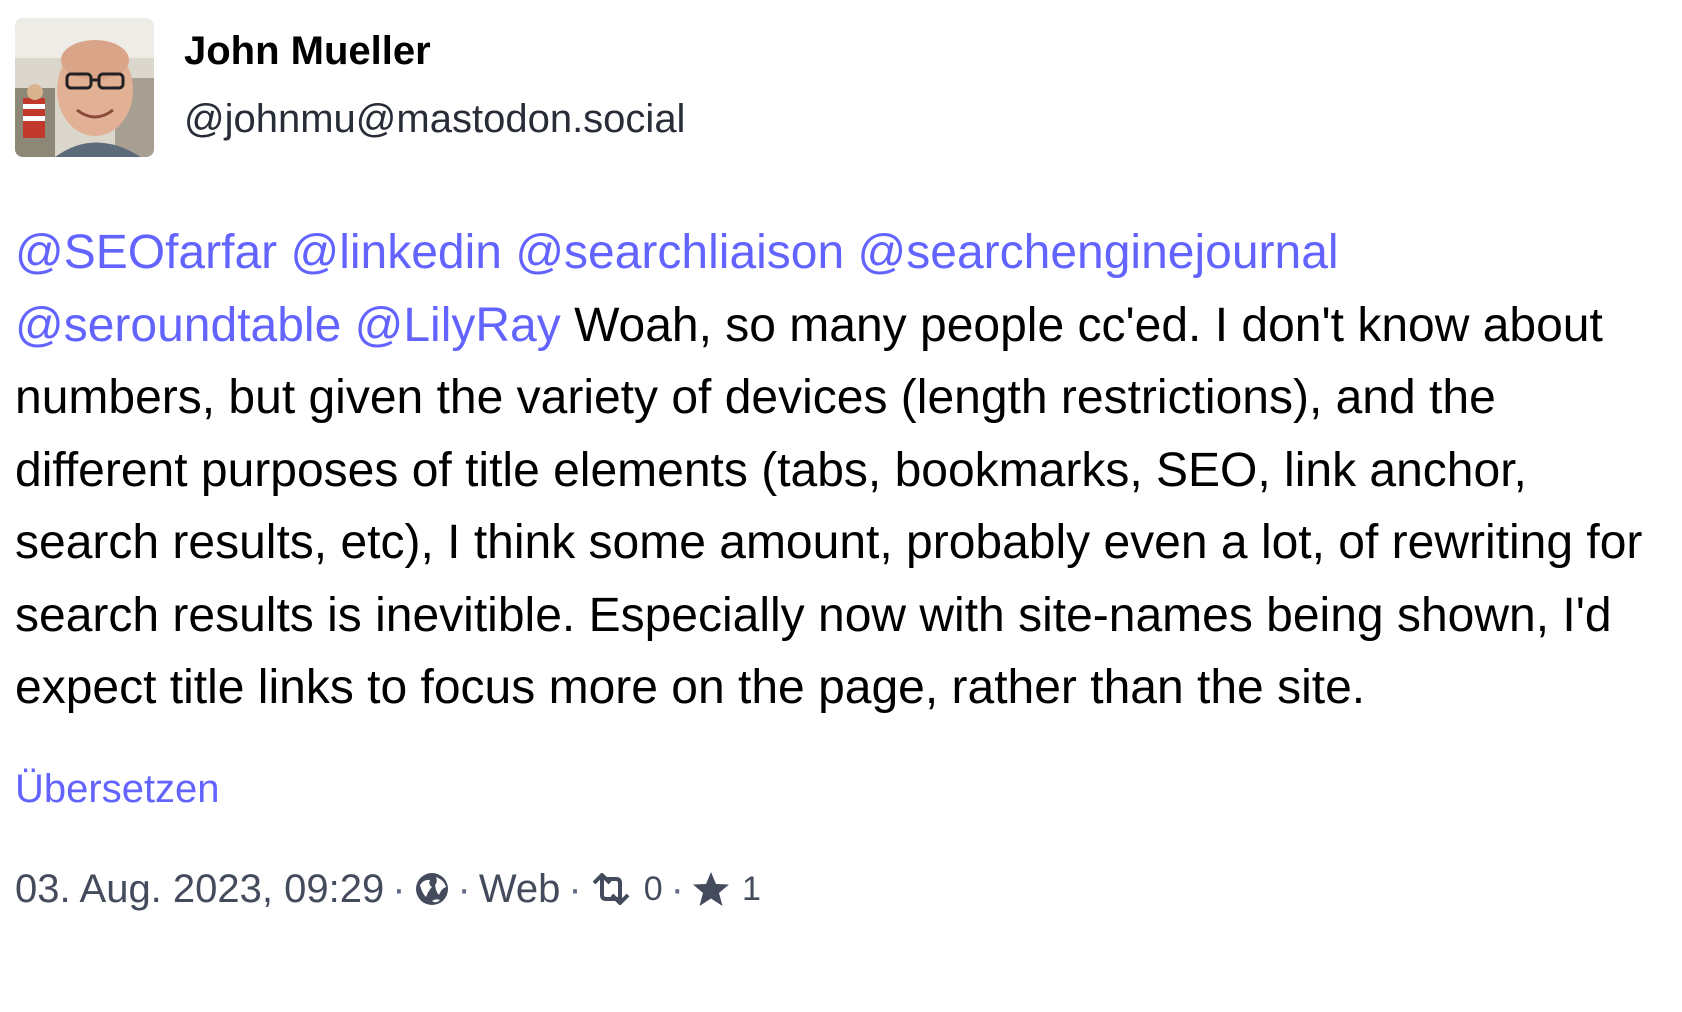 This screenshot has width=1682, height=1012. Describe the element at coordinates (679, 252) in the screenshot. I see `mention-link: @searchliaison` at that location.